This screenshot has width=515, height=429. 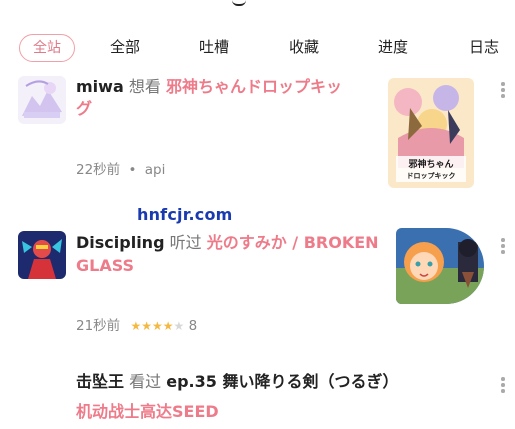 I want to click on star-rating: ★★★★★, so click(x=159, y=326).